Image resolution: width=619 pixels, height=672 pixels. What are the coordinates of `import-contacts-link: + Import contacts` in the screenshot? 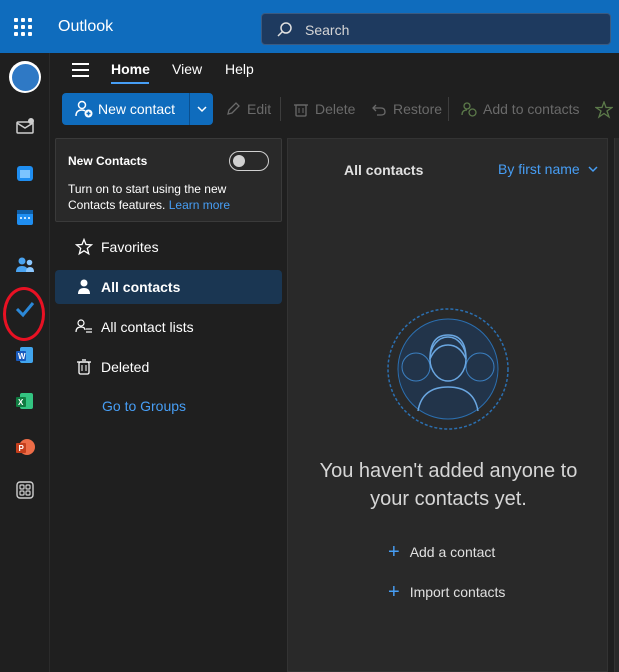 It's located at (446, 592).